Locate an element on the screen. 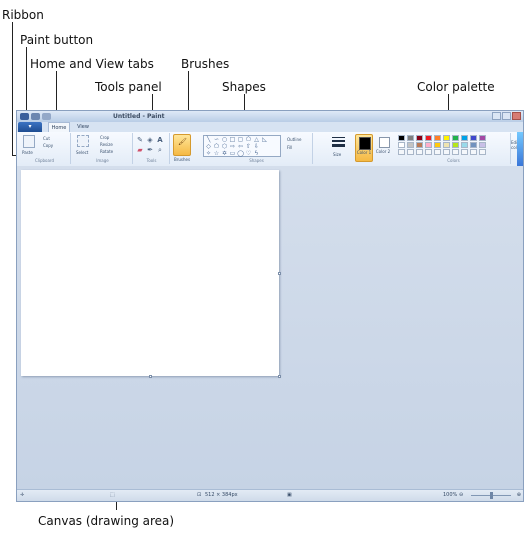 The width and height of the screenshot is (524, 538). magnifier-icon: ⌕ is located at coordinates (160, 150).